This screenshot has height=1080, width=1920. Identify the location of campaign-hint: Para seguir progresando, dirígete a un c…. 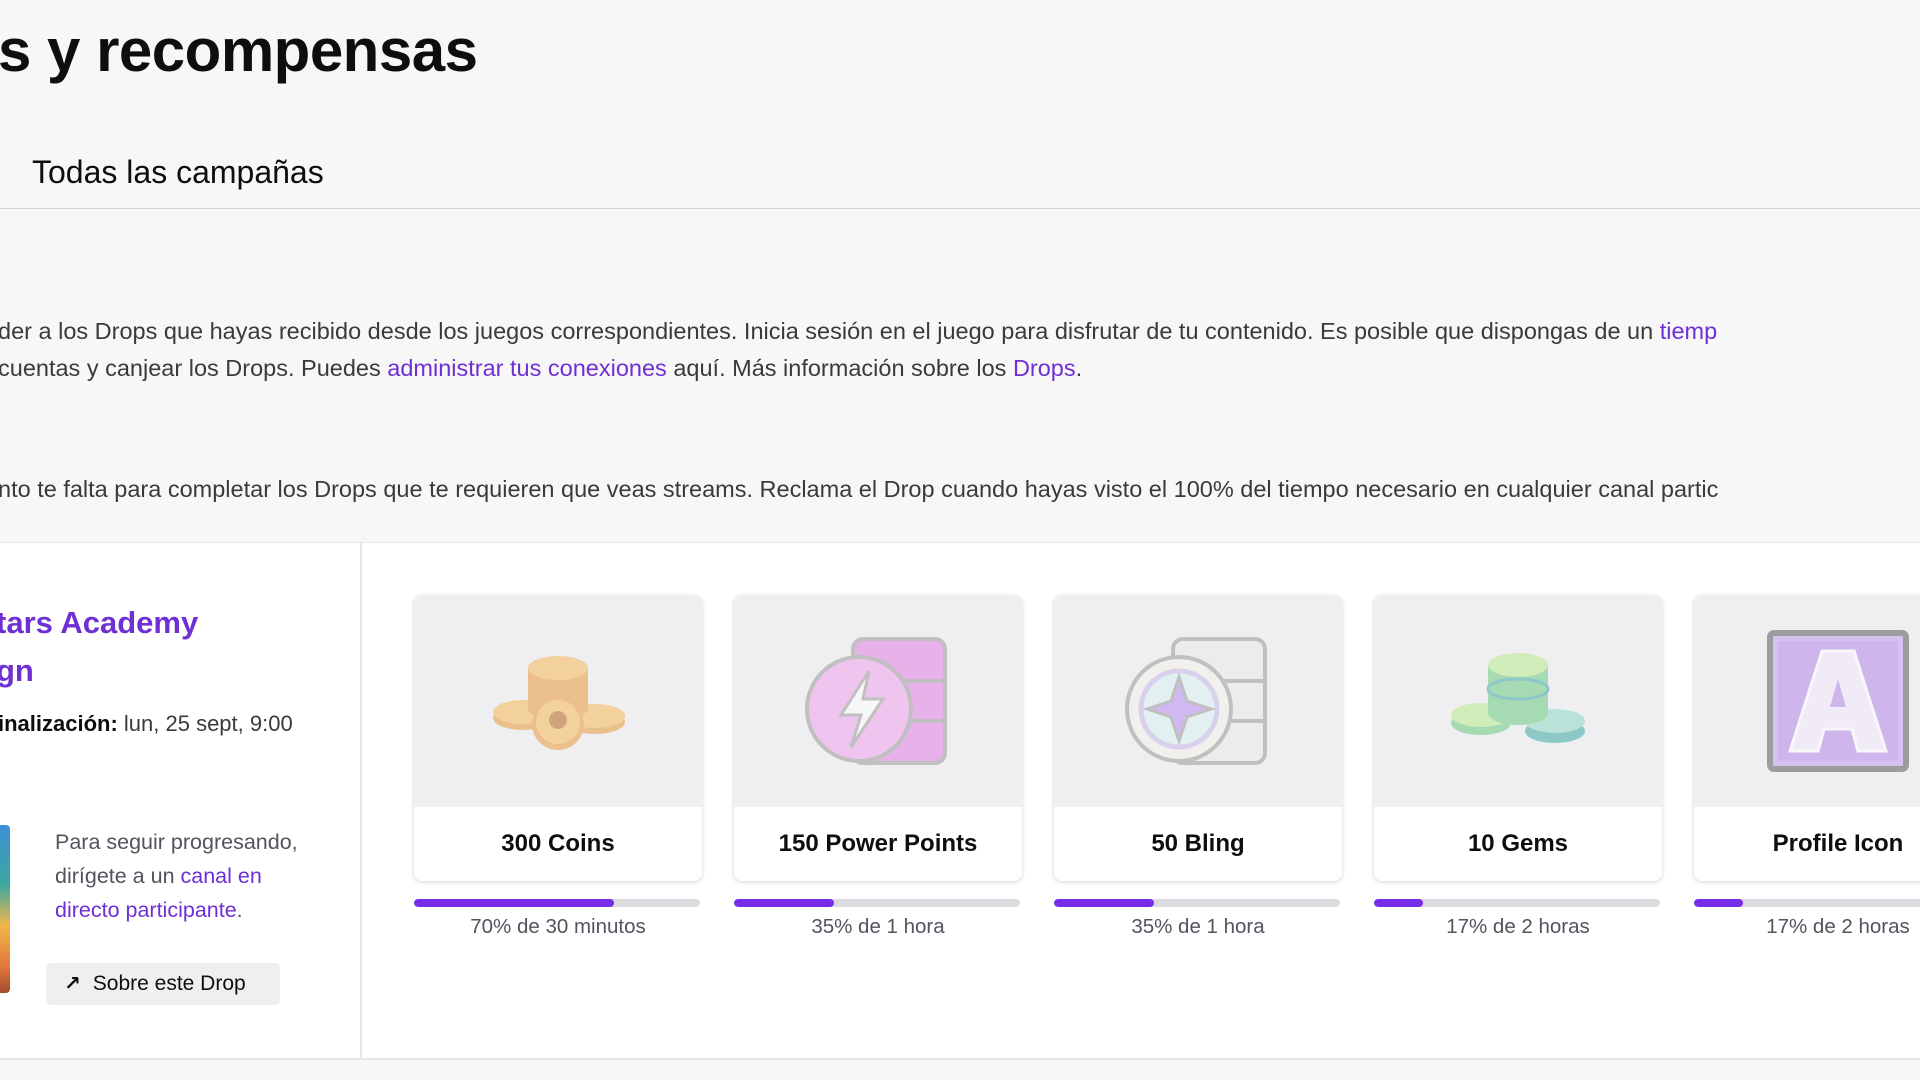
(185, 876).